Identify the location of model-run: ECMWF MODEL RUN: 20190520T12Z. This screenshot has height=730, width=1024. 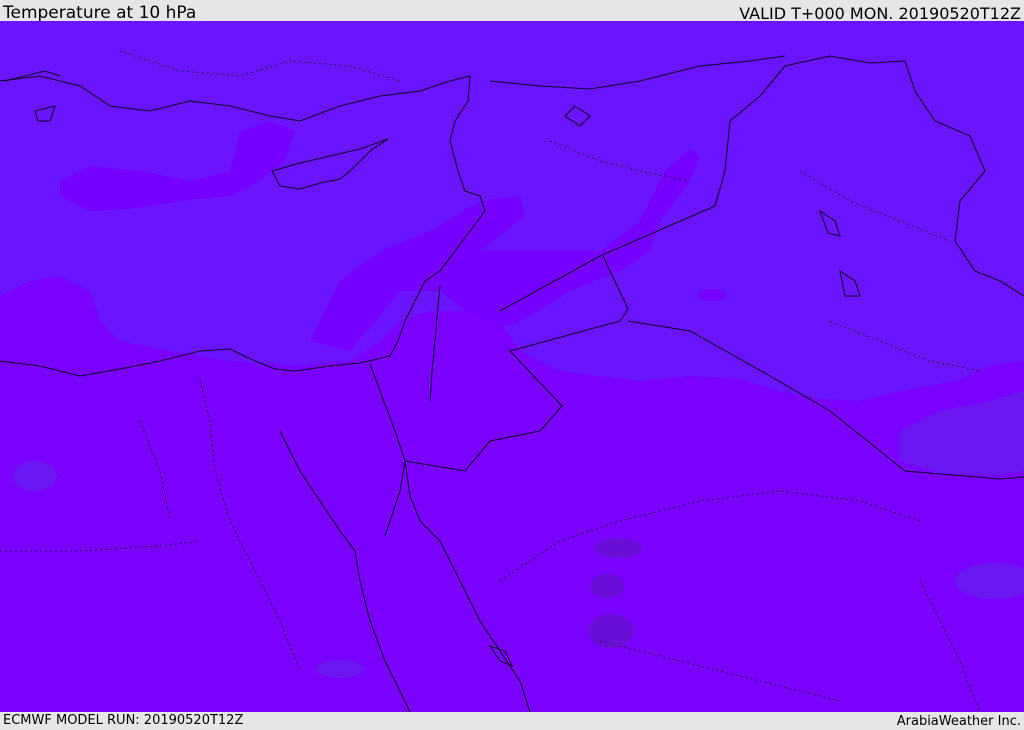
(123, 720).